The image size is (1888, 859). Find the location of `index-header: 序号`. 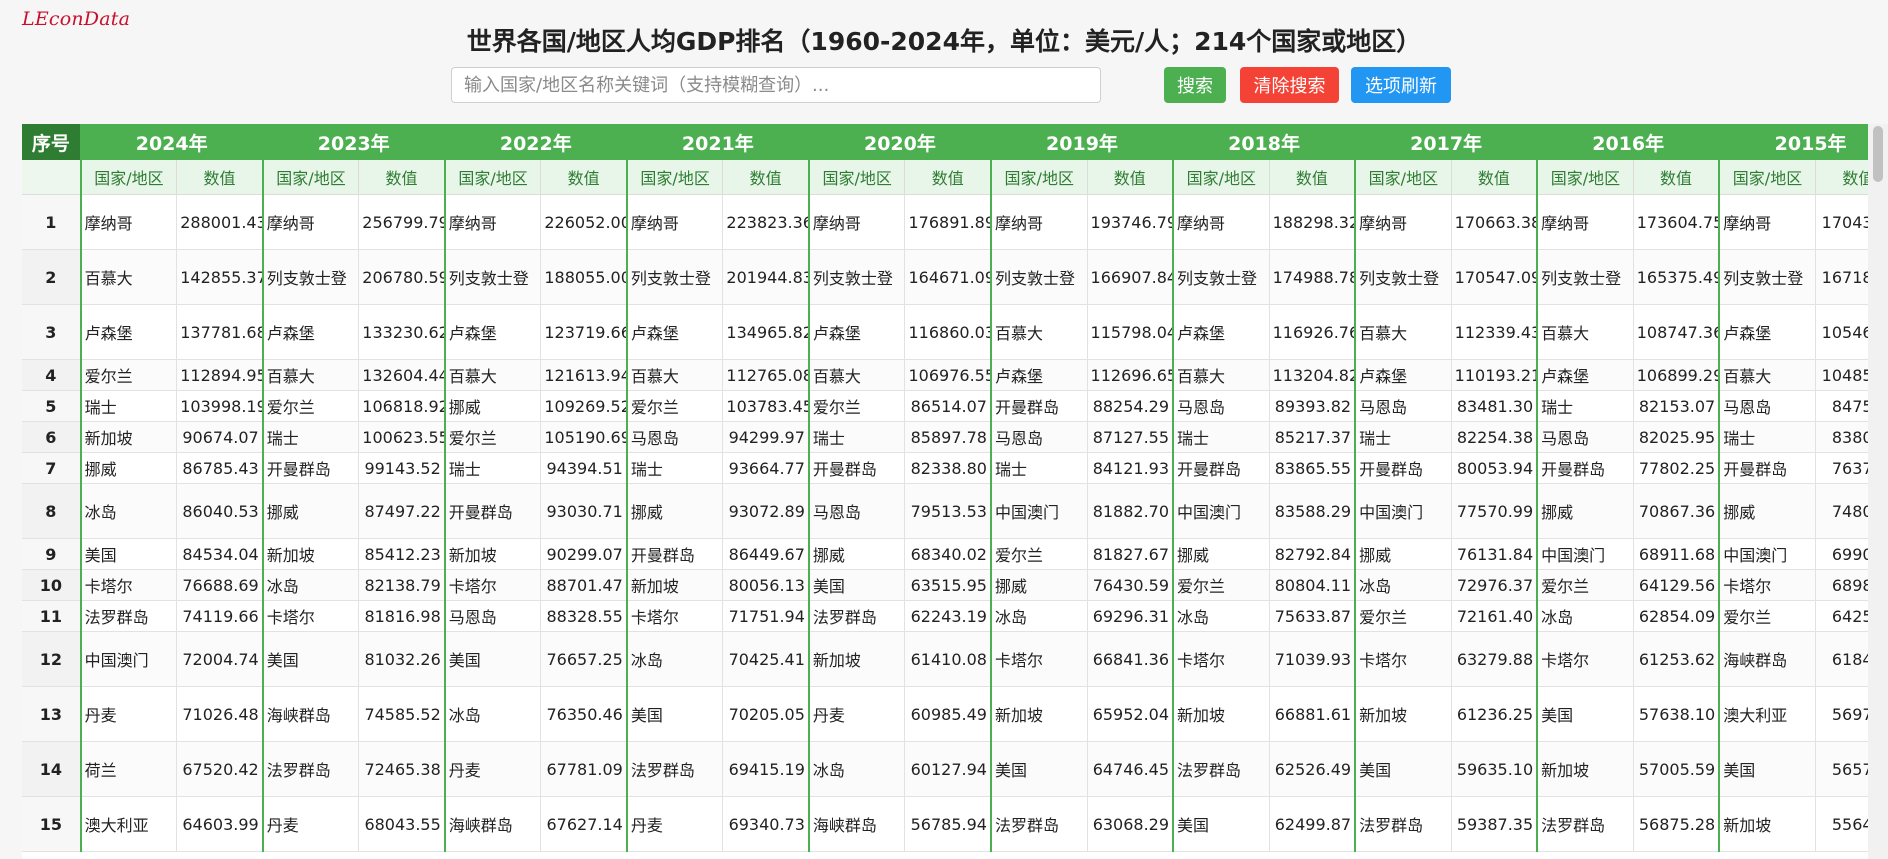

index-header: 序号 is located at coordinates (52, 142).